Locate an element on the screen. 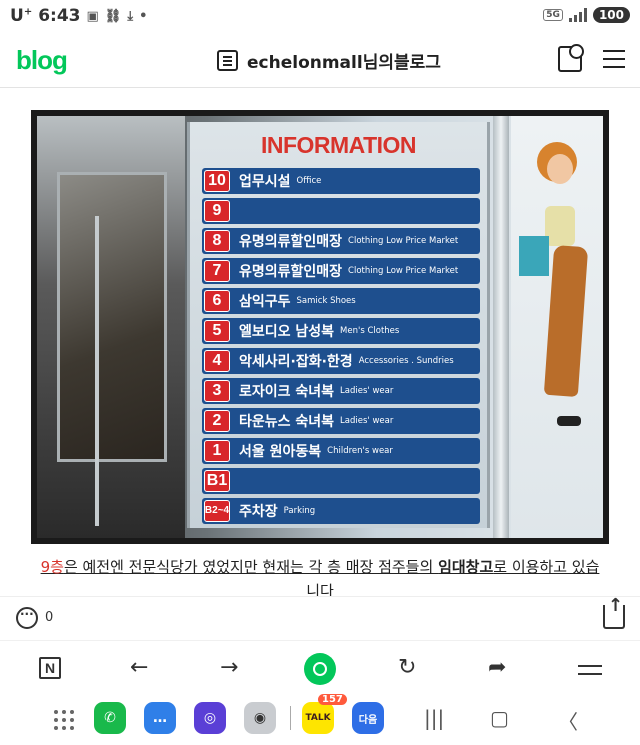 The width and height of the screenshot is (640, 745). android-nav-bar: ✆ … ◎ ◉ TALK 157 다음 ||| ▢ 〈 is located at coordinates (320, 719).